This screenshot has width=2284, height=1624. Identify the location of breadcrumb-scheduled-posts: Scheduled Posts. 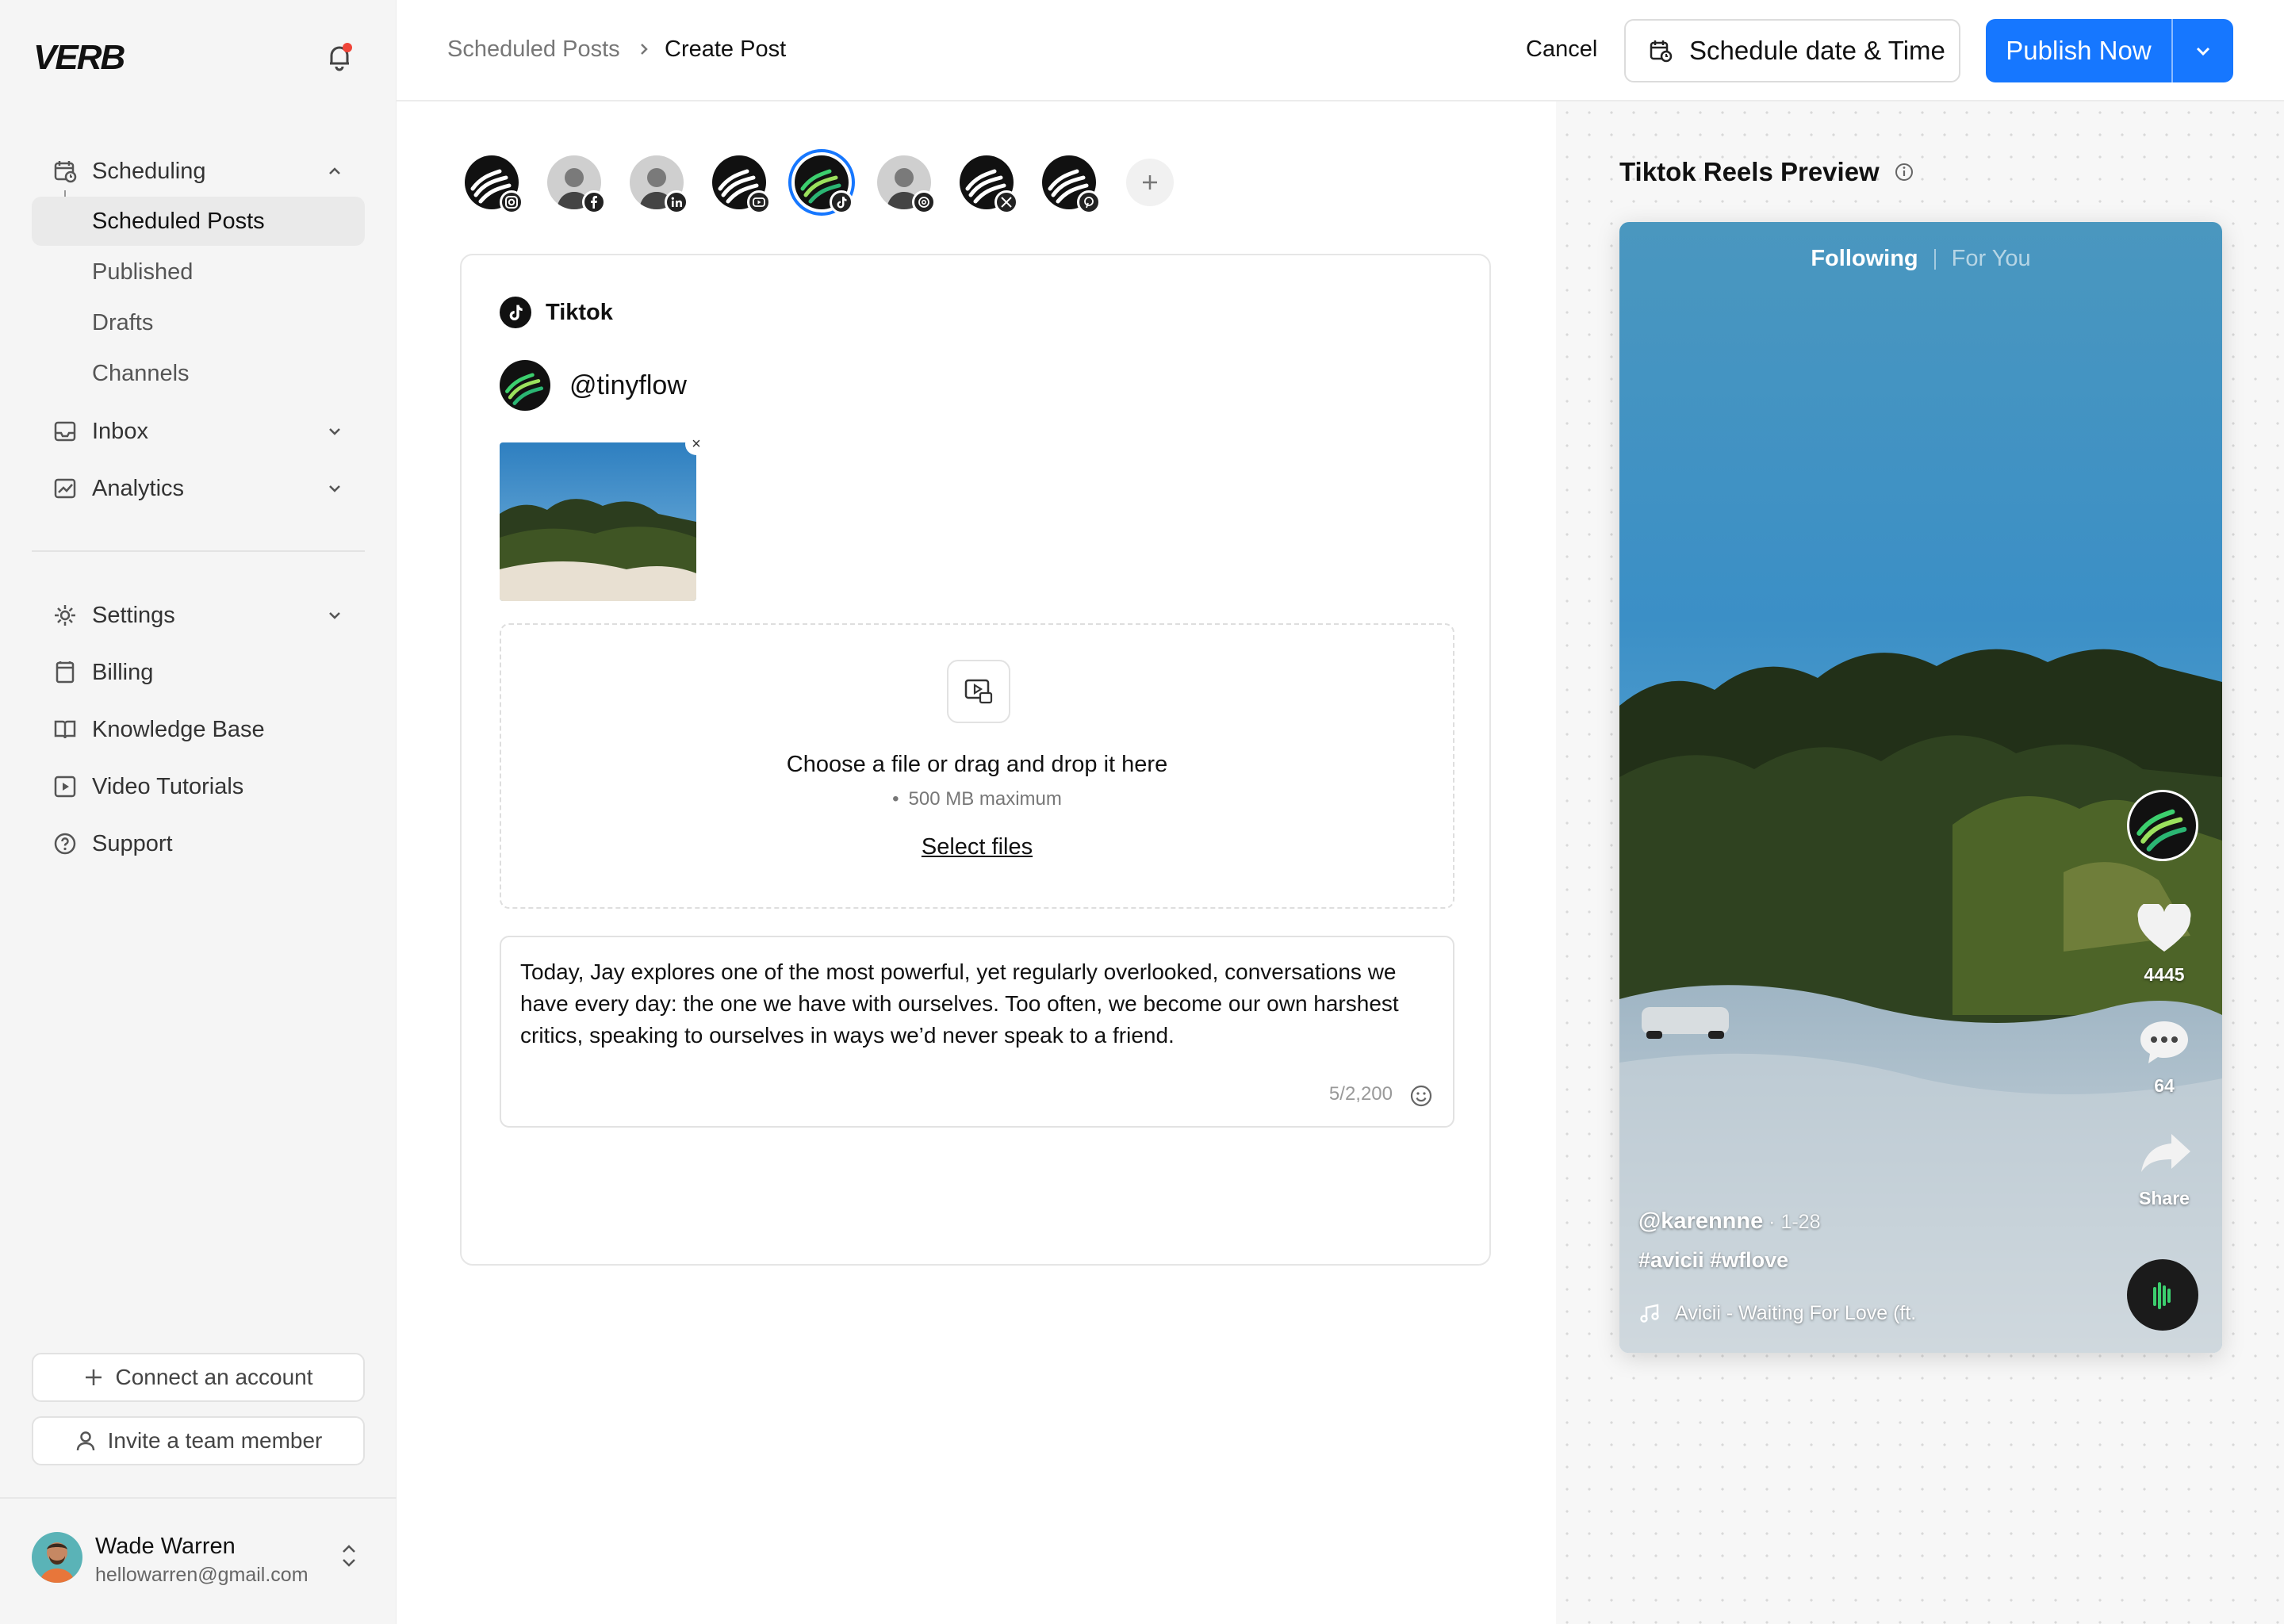
(533, 49).